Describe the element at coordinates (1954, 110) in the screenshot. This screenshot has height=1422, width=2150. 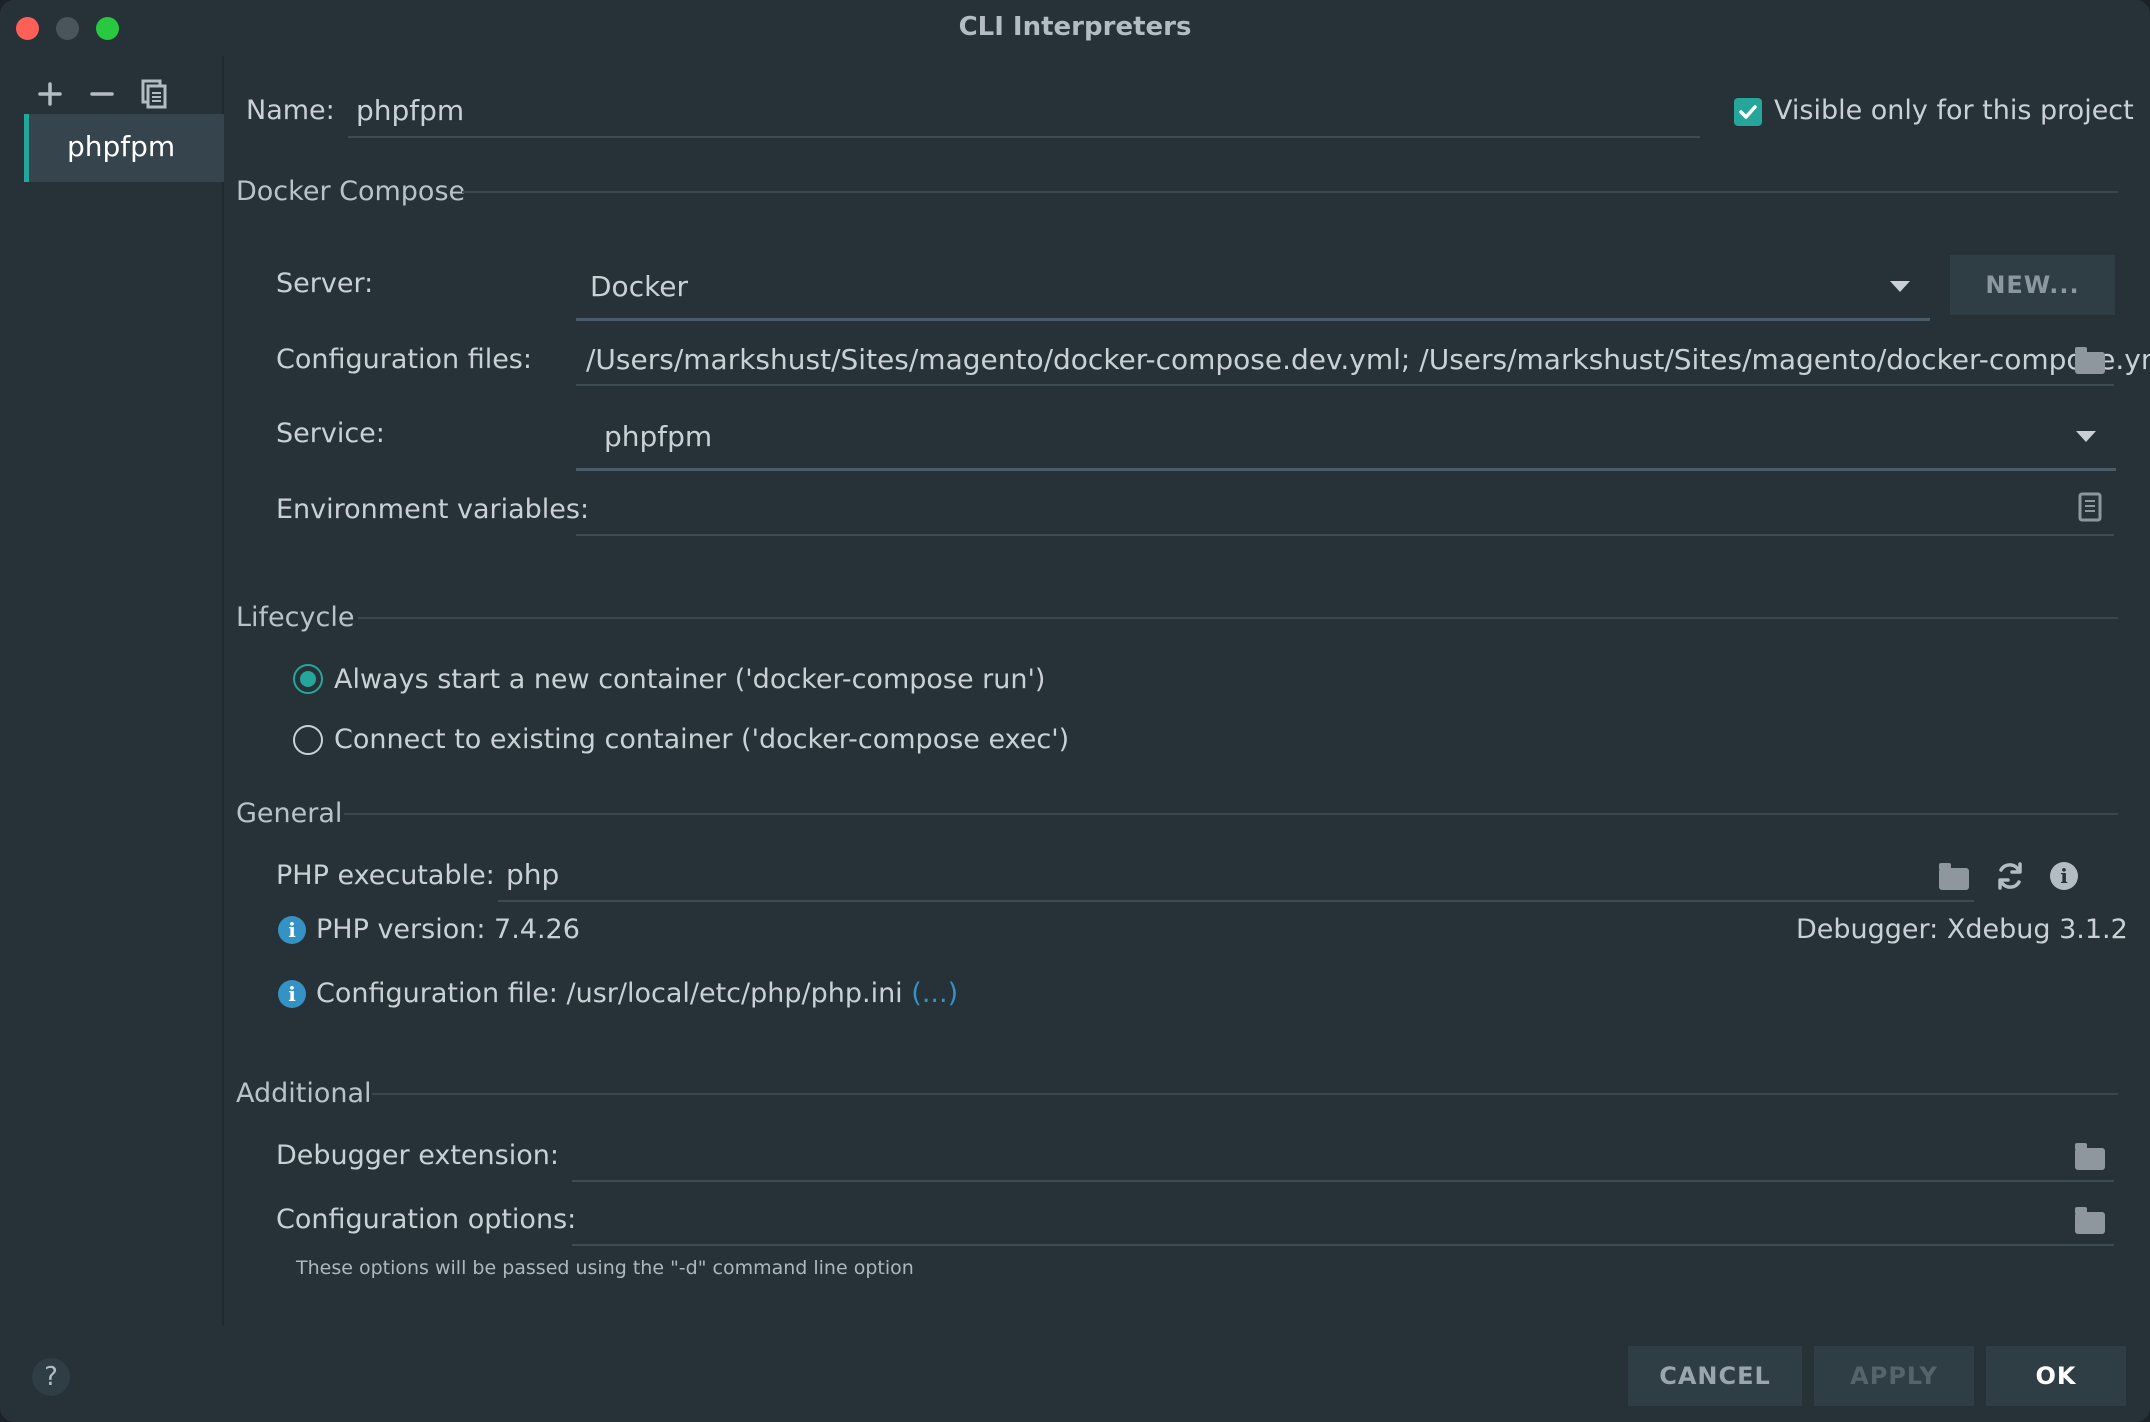
I see `visible-only-label: Visible only for this project` at that location.